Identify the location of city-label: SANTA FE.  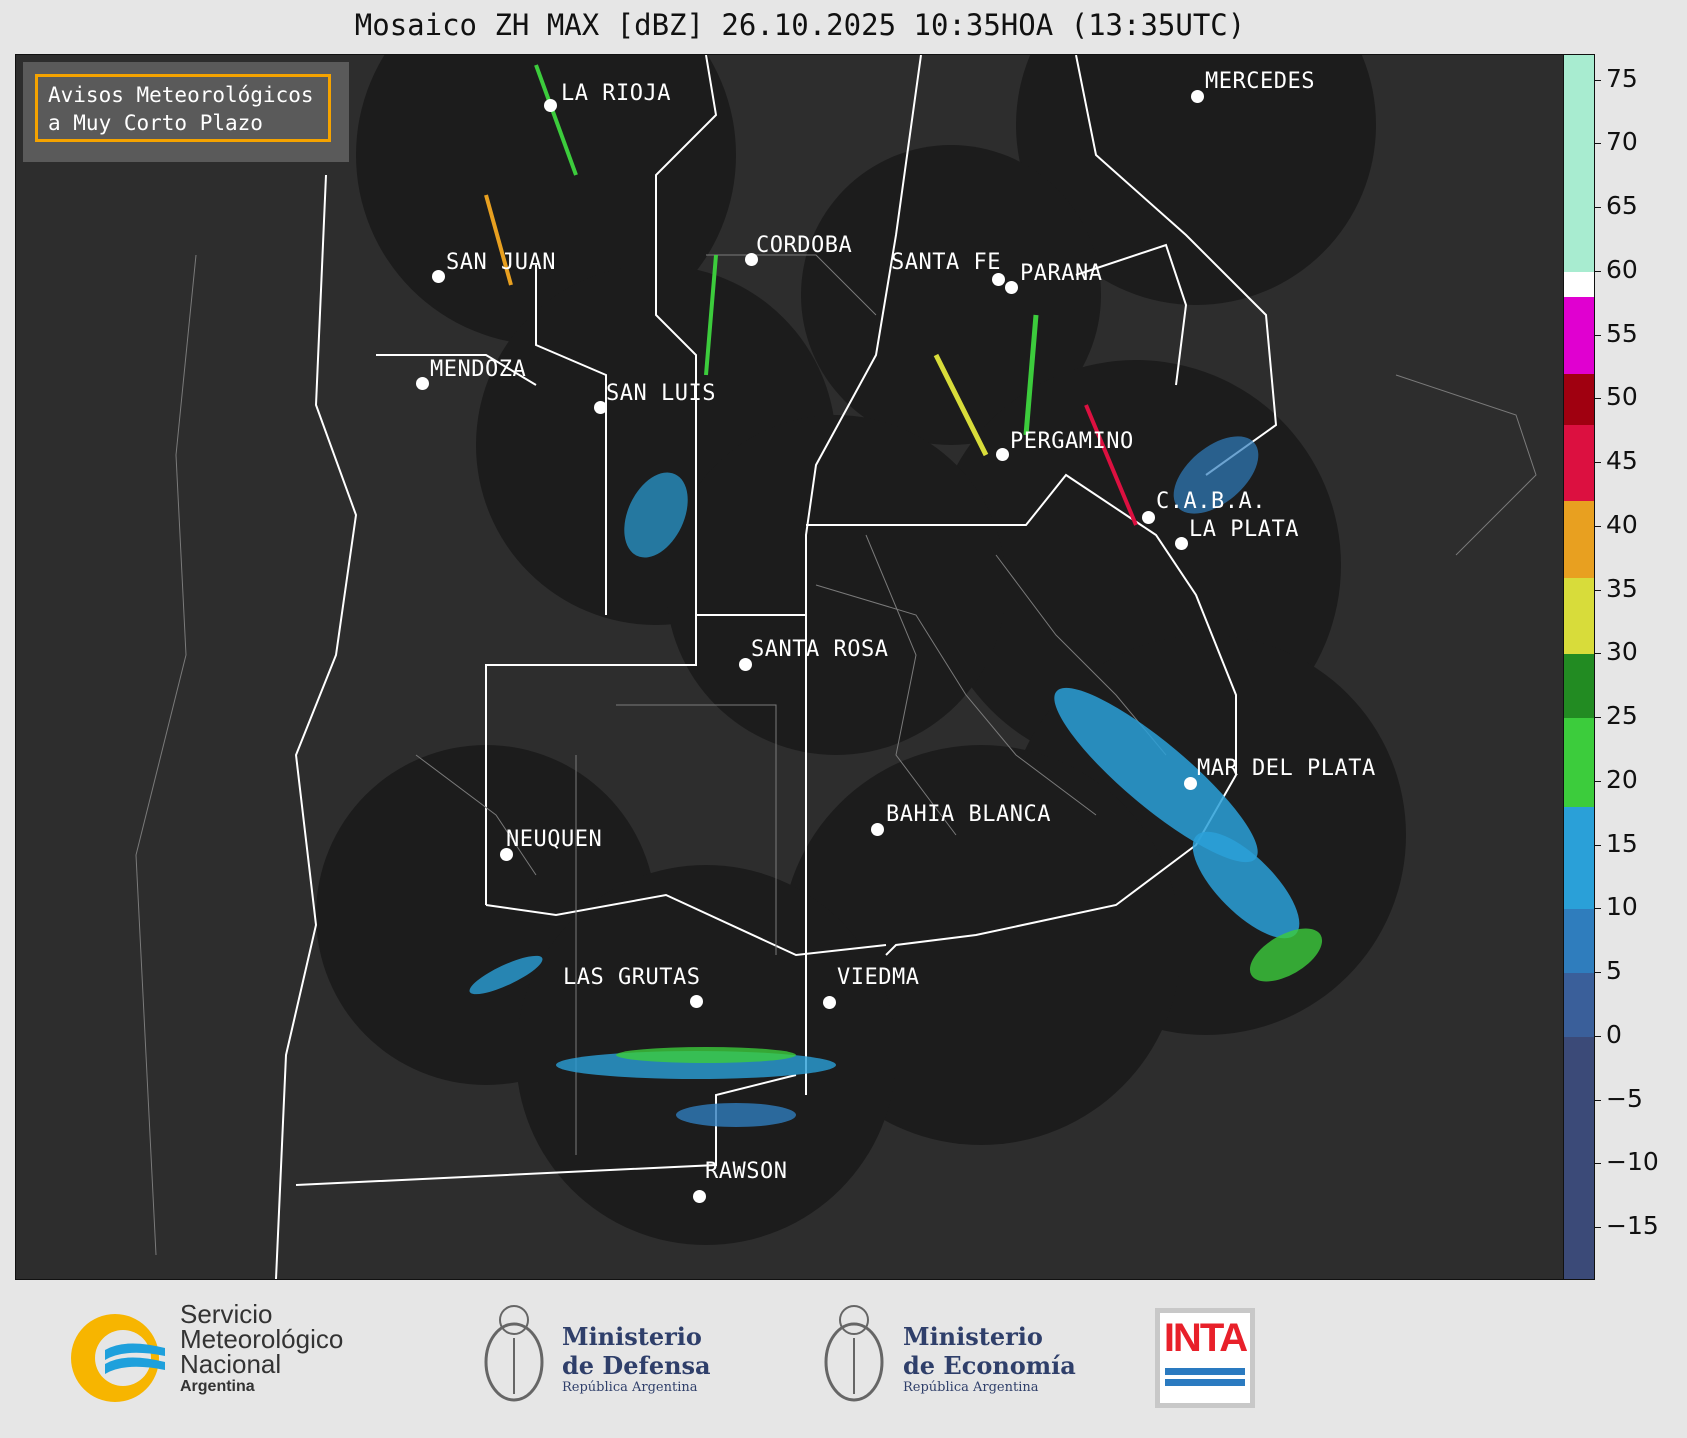
(946, 262).